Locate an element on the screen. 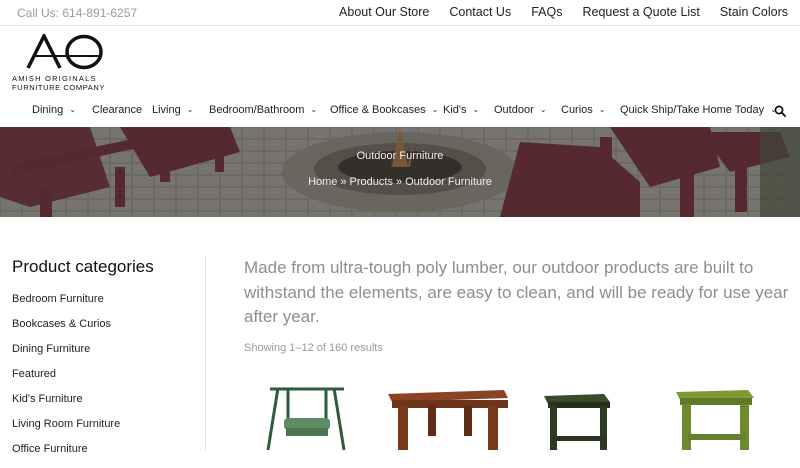 The image size is (800, 468). category-bookcases-curios: Bookcases & Curios is located at coordinates (107, 330).